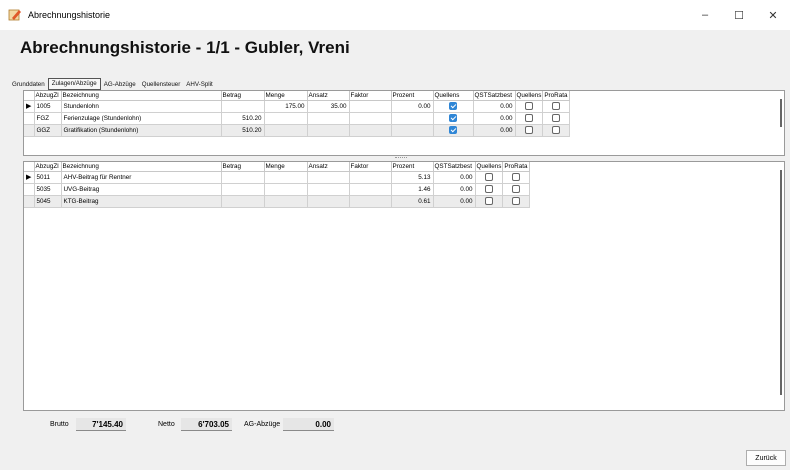  What do you see at coordinates (48, 201) in the screenshot?
I see `cell-code: 5045` at bounding box center [48, 201].